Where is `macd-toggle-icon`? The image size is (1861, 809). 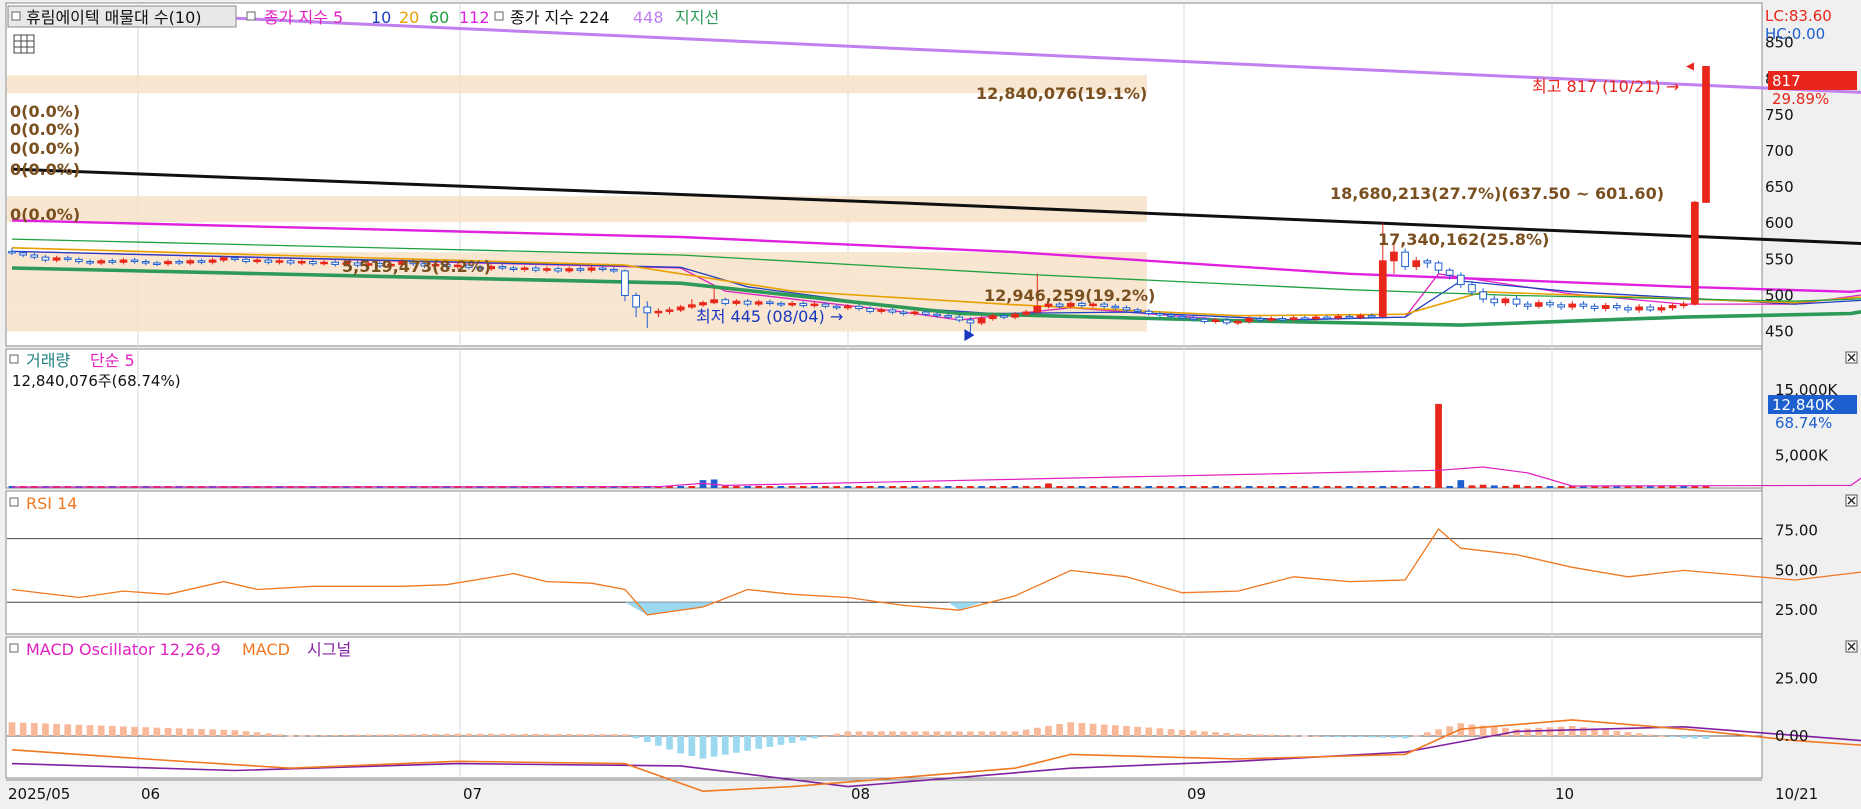 macd-toggle-icon is located at coordinates (14, 648).